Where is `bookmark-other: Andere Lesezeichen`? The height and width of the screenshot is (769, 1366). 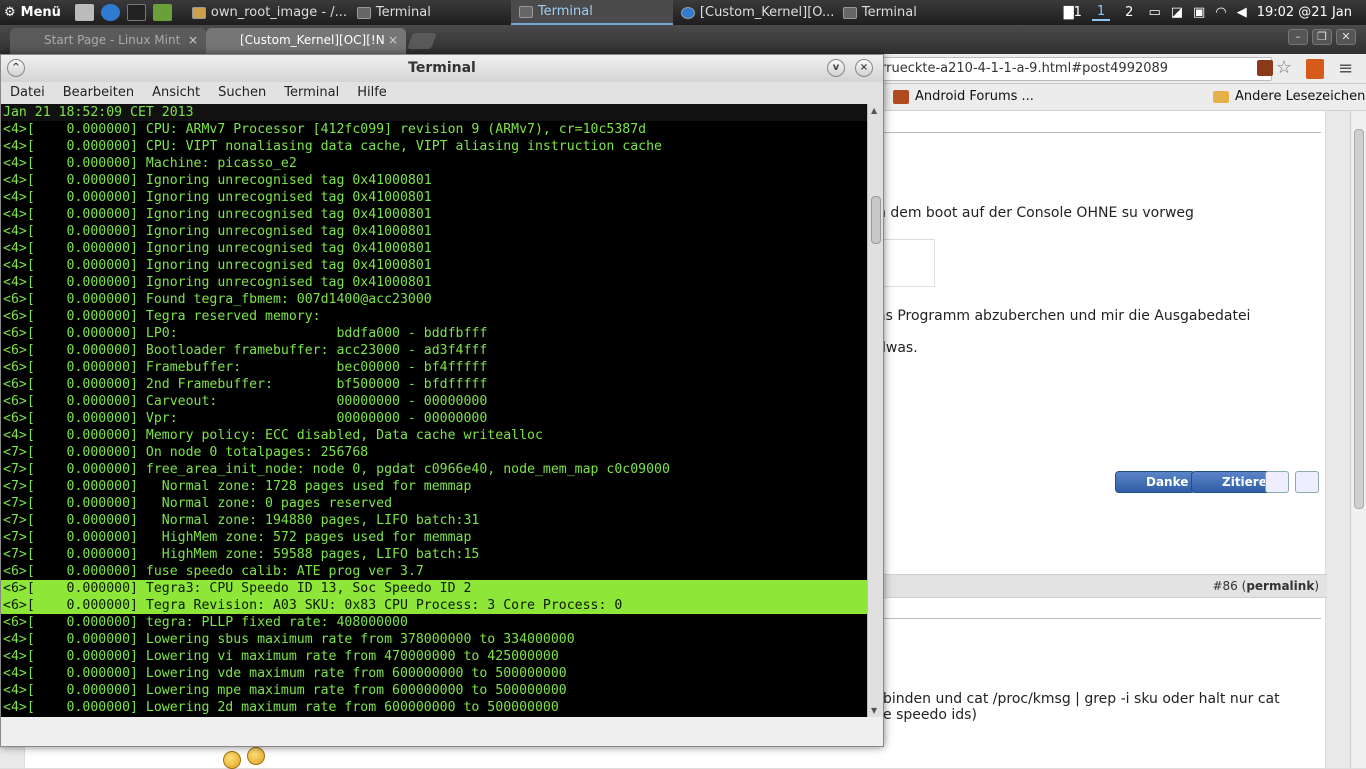
bookmark-other: Andere Lesezeichen is located at coordinates (1289, 96).